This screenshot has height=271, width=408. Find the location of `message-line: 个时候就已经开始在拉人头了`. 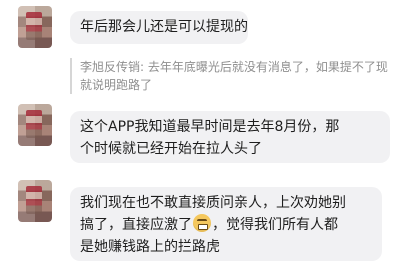

message-line: 个时候就已经开始在拉人头了 is located at coordinates (171, 149).